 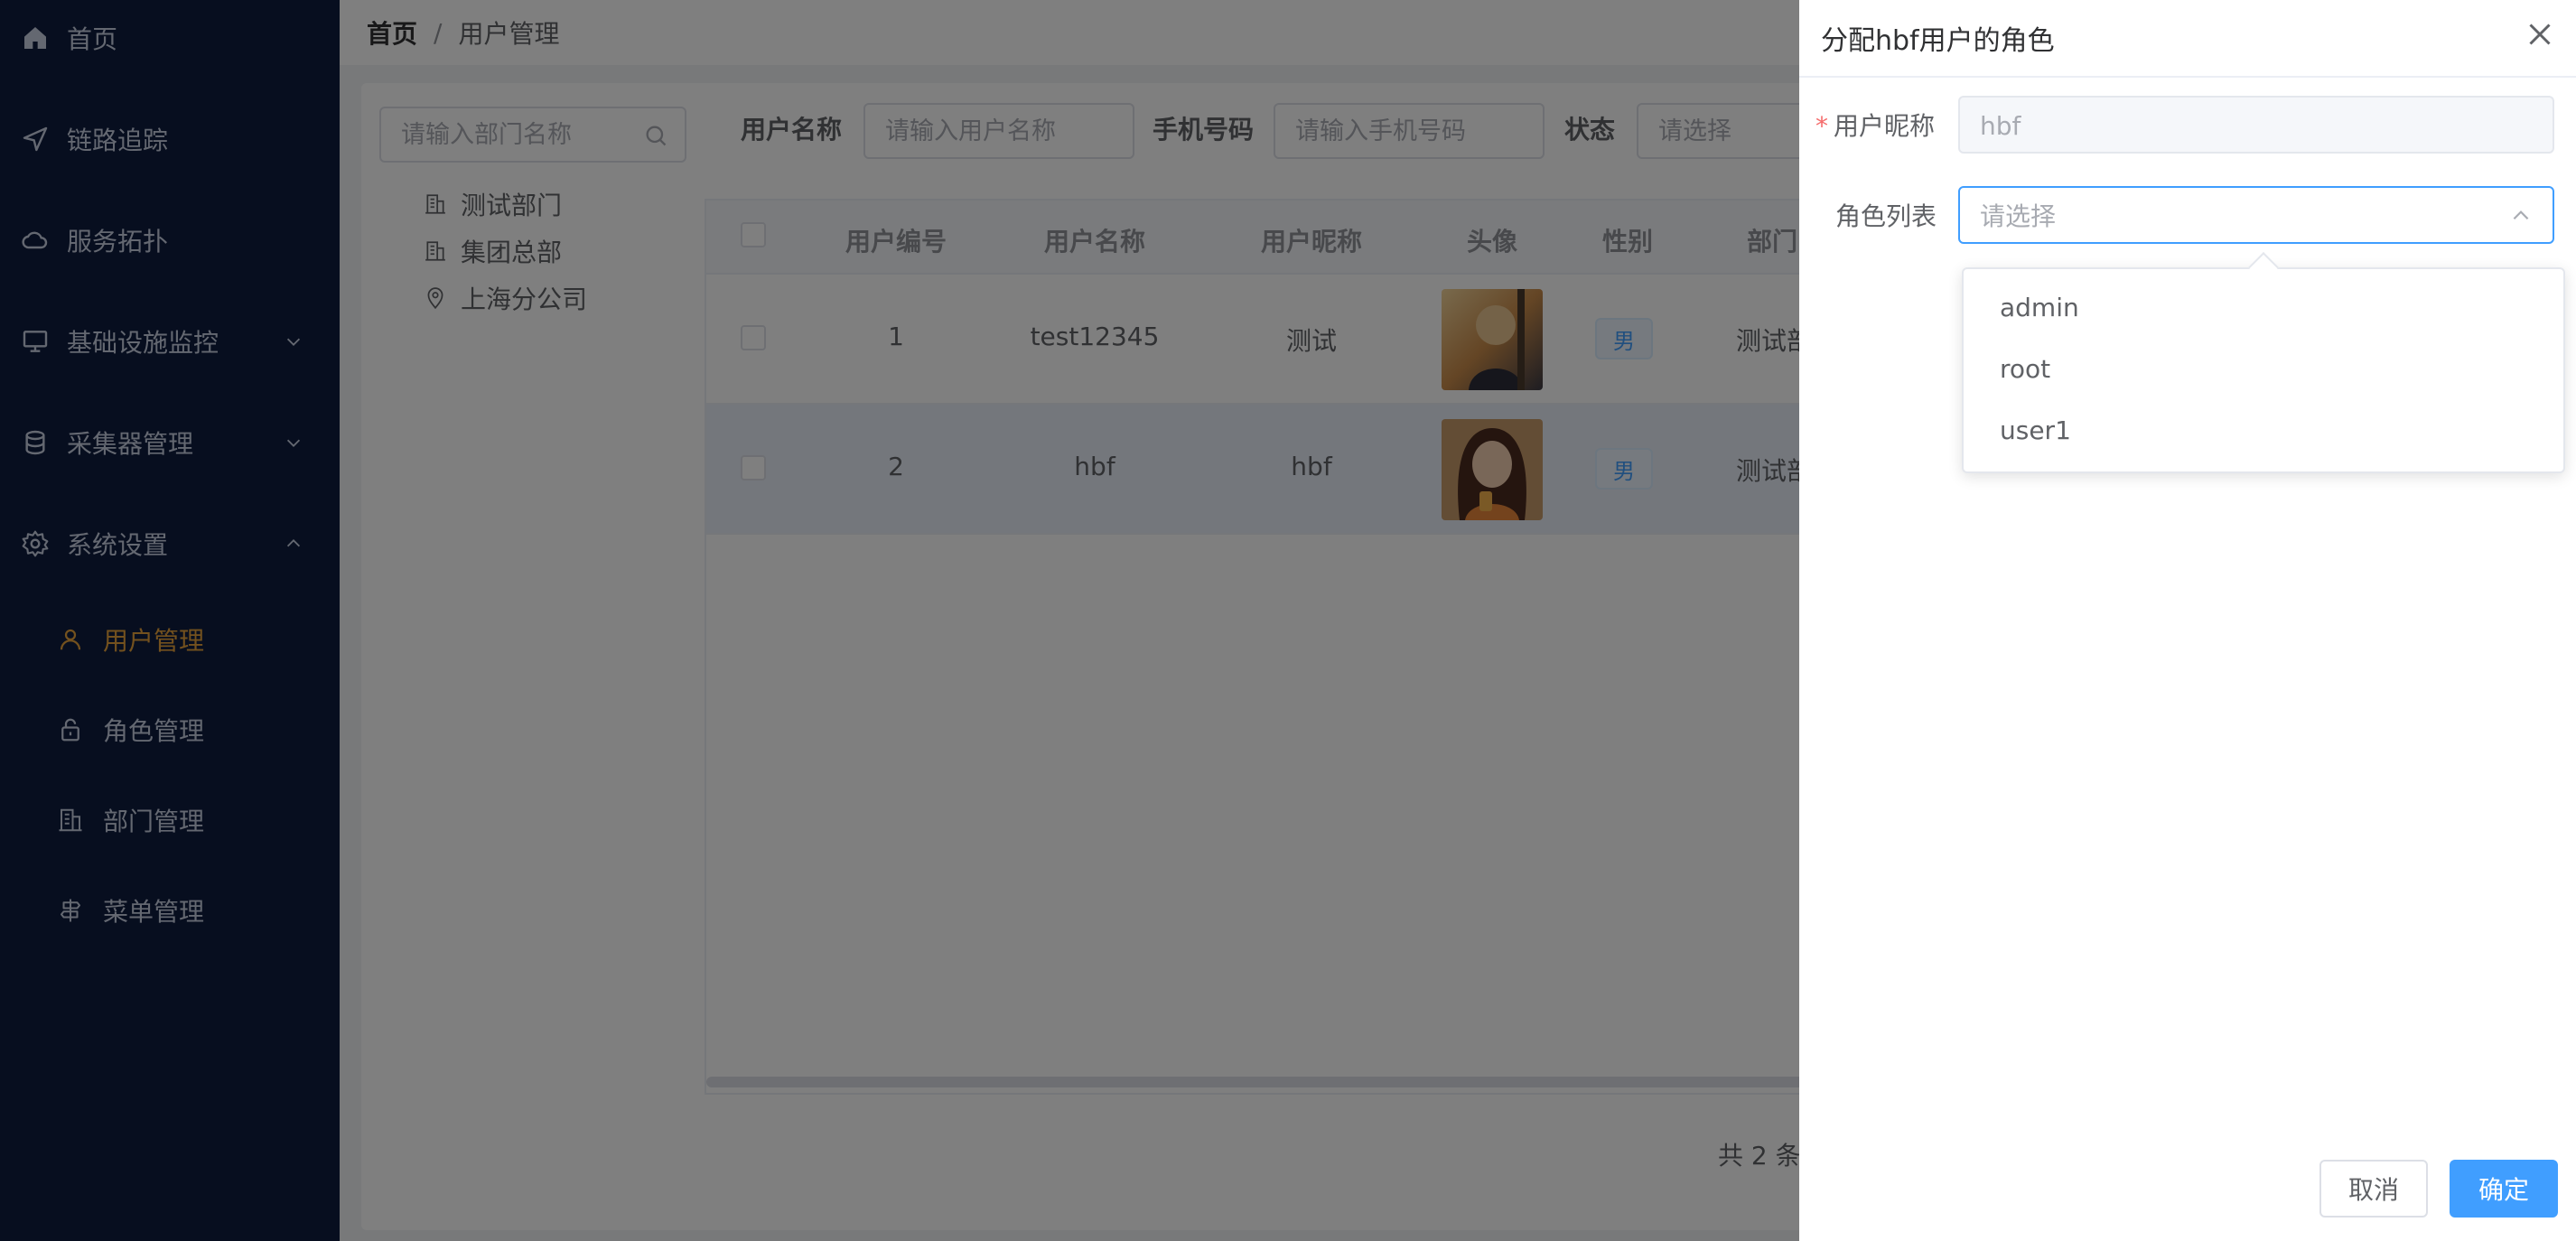 What do you see at coordinates (2263, 307) in the screenshot?
I see `role-option: admin` at bounding box center [2263, 307].